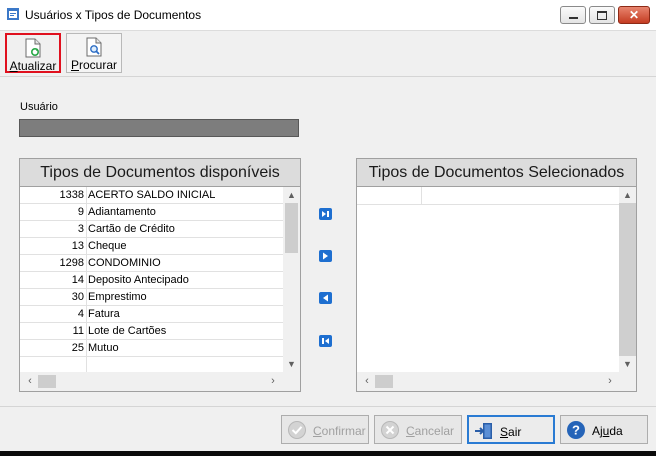 The width and height of the screenshot is (656, 456). Describe the element at coordinates (430, 431) in the screenshot. I see `cancel-label: Cancelar` at that location.